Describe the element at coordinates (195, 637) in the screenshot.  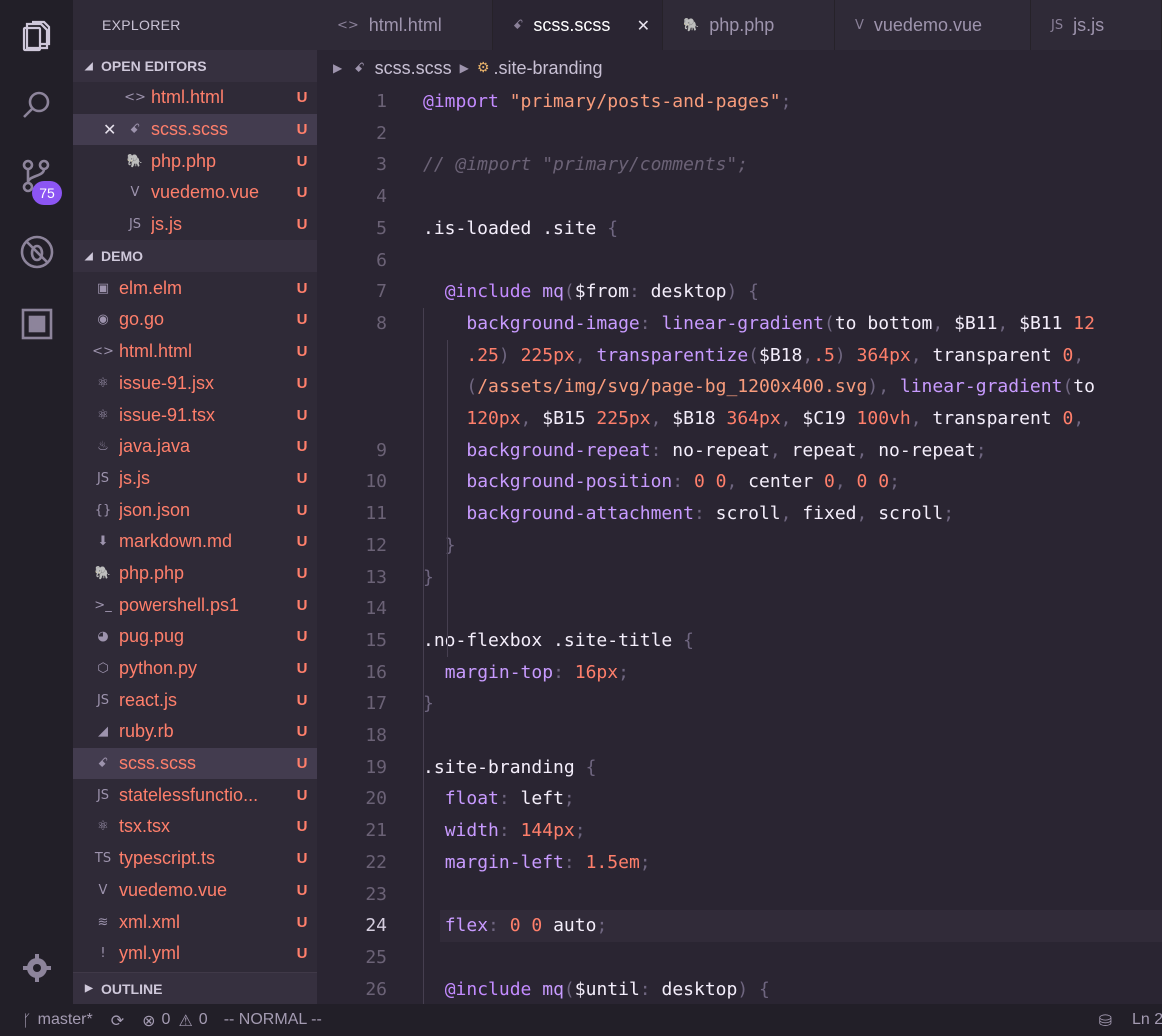
I see `file-item: ◕ pug.pug U` at that location.